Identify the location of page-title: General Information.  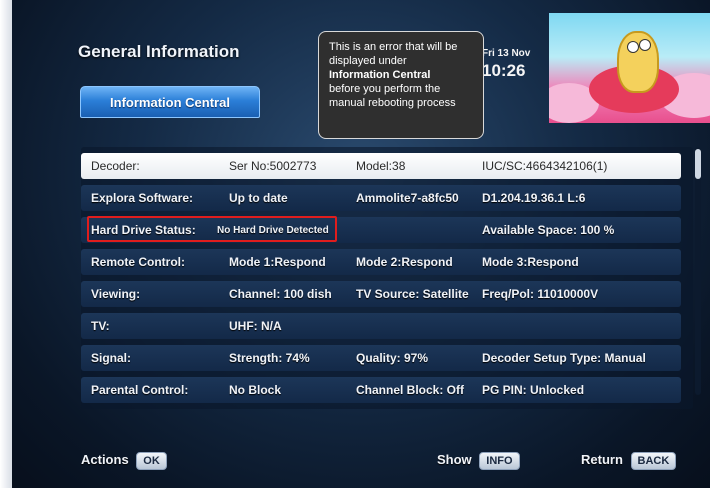
(159, 51).